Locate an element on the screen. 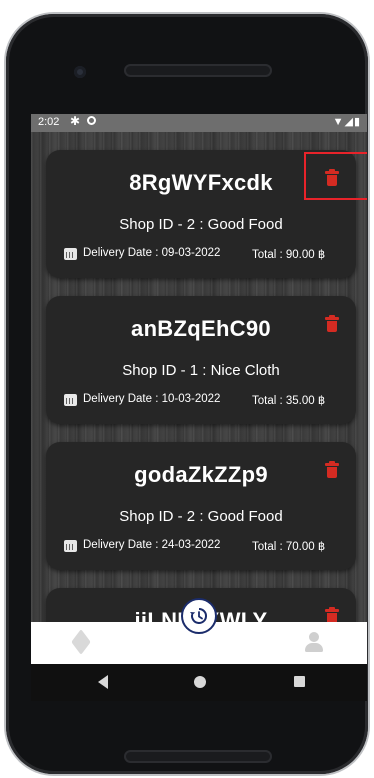 The image size is (374, 778). order-total: Total : 70.00 ฿ is located at coordinates (289, 547).